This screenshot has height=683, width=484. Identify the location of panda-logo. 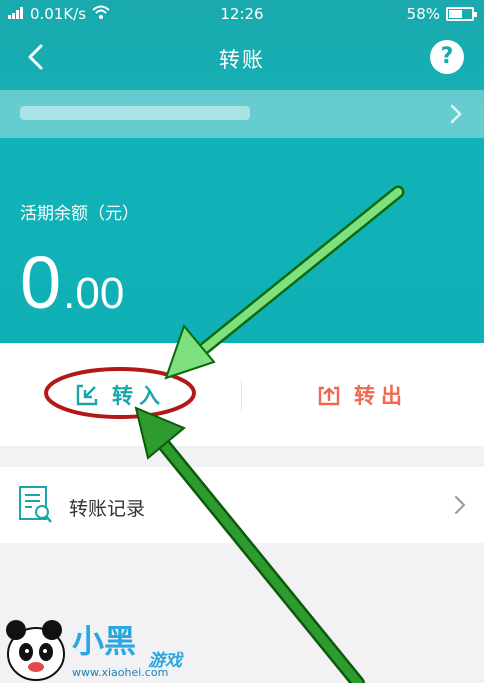
(35, 650).